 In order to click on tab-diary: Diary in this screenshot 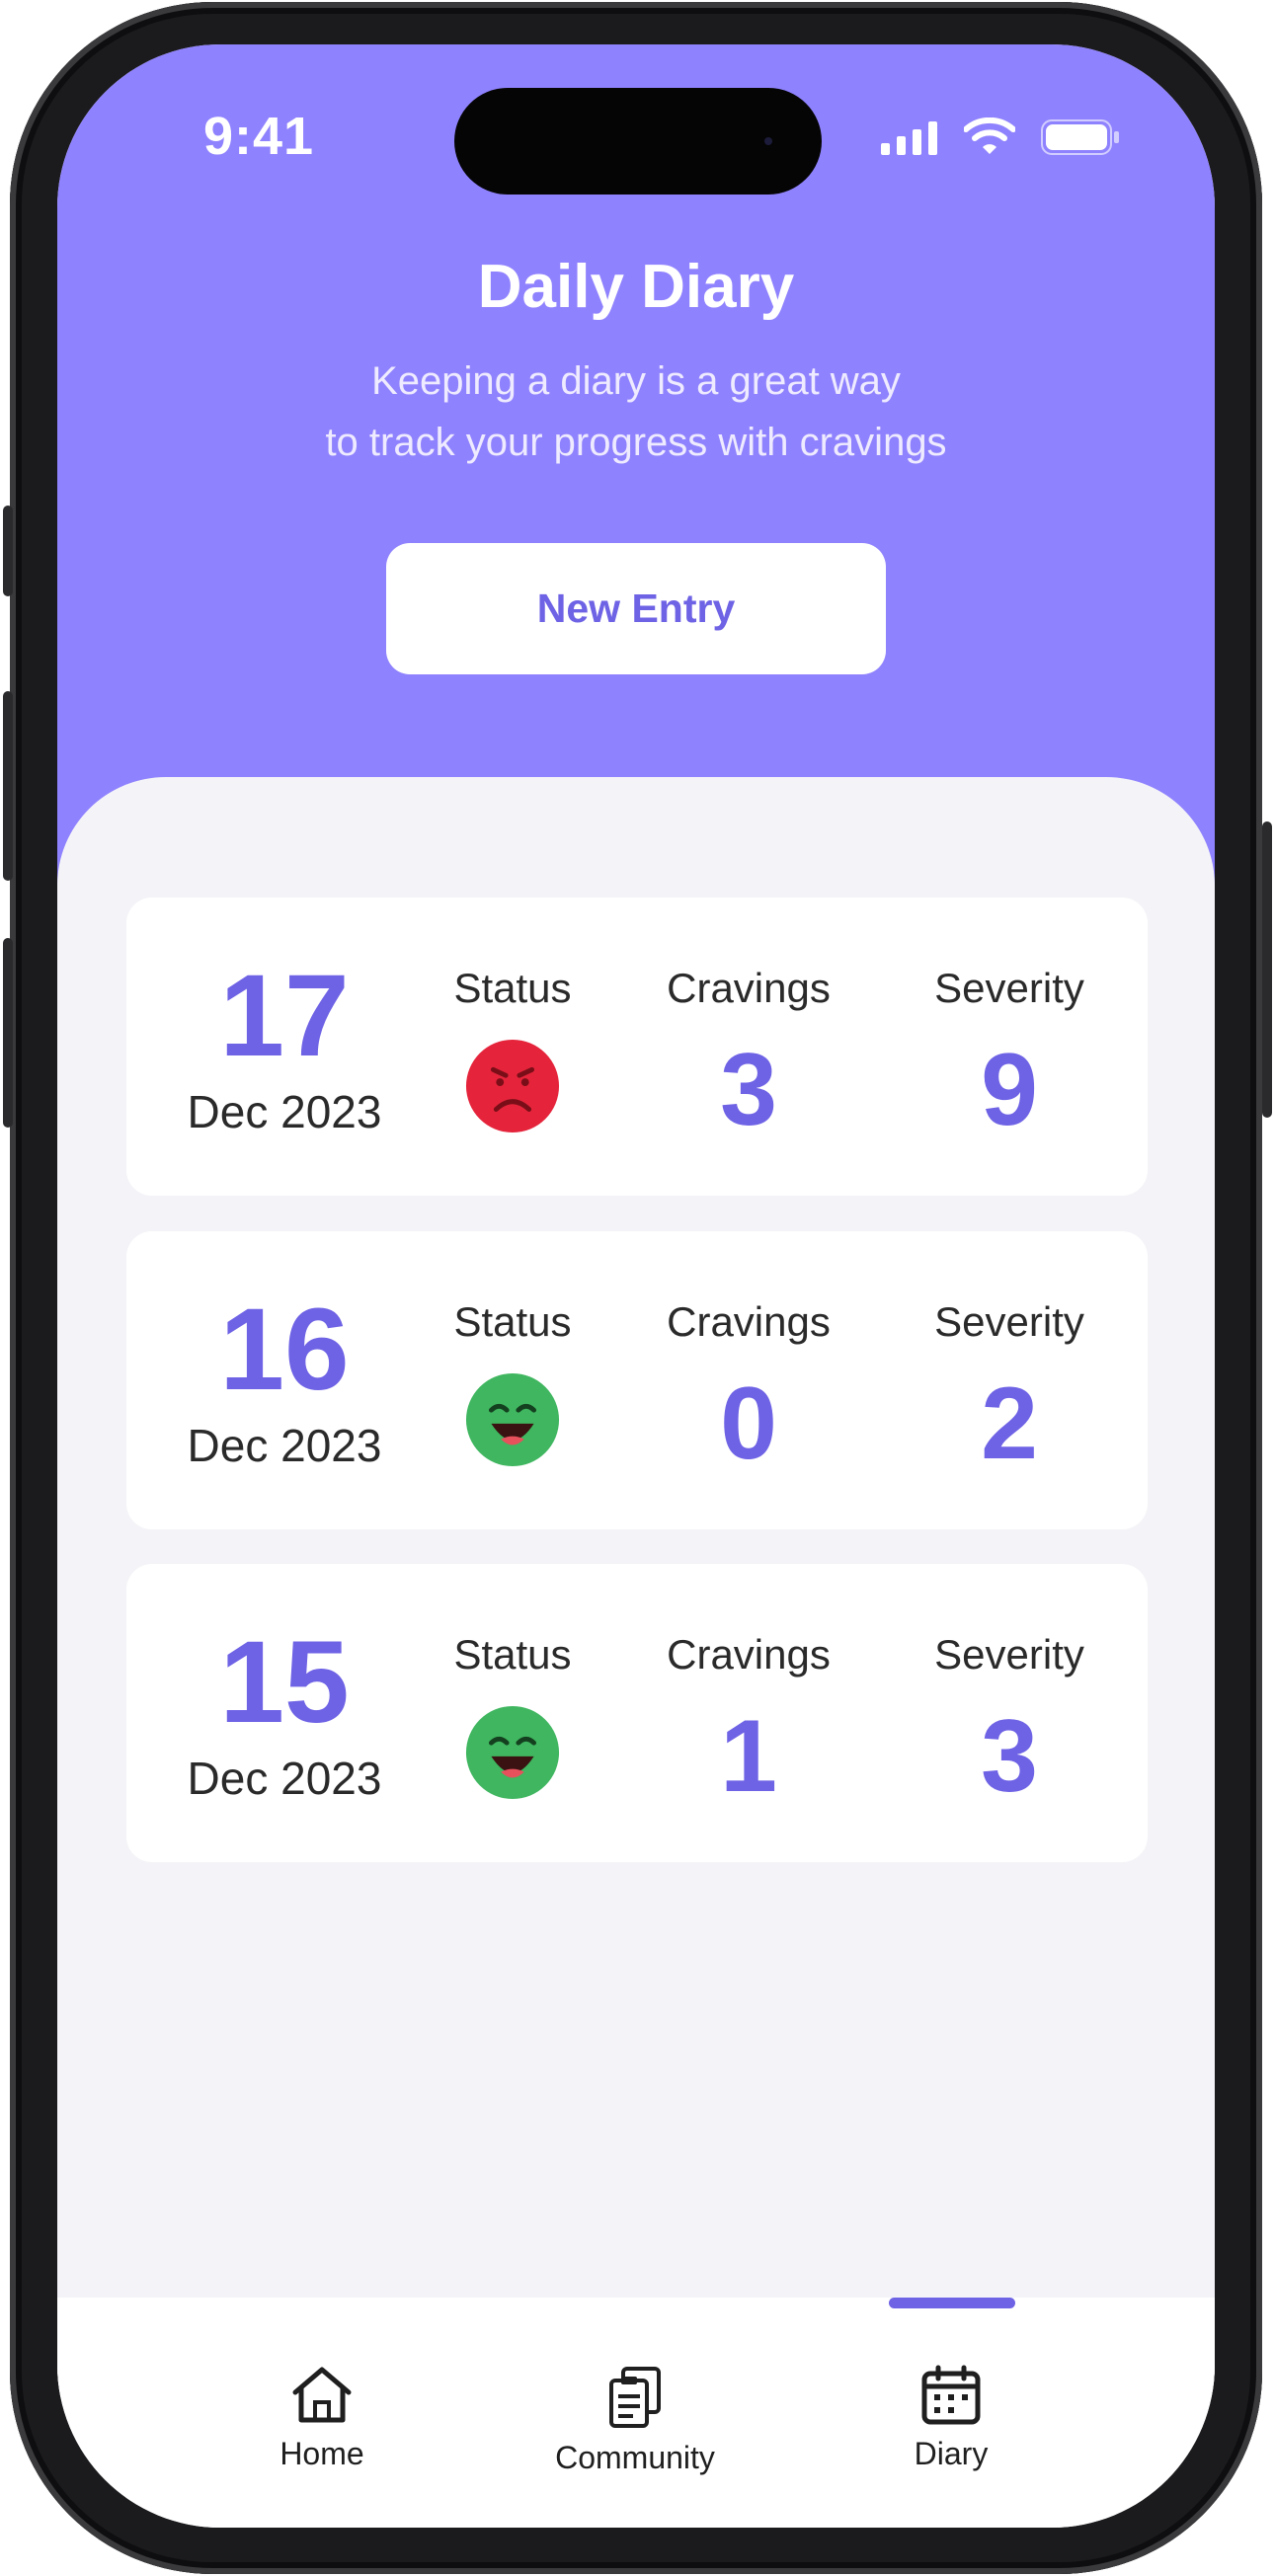, I will do `click(951, 2434)`.